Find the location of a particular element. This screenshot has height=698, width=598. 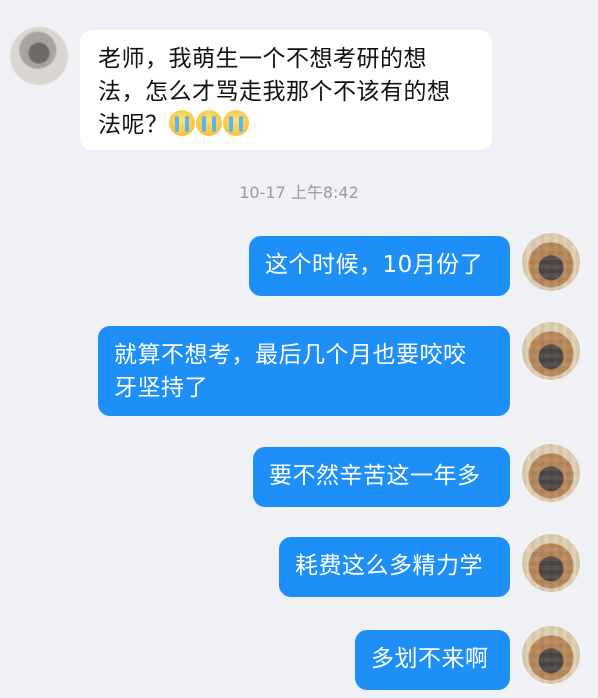

message-timestamp: 10-17 上午8:42 is located at coordinates (299, 192).